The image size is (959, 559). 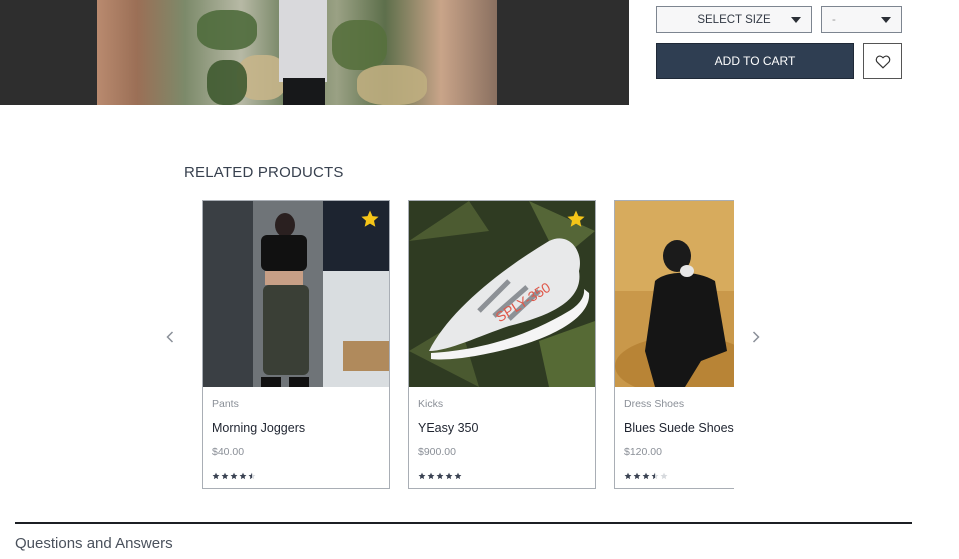 I want to click on wishlist-button, so click(x=882, y=61).